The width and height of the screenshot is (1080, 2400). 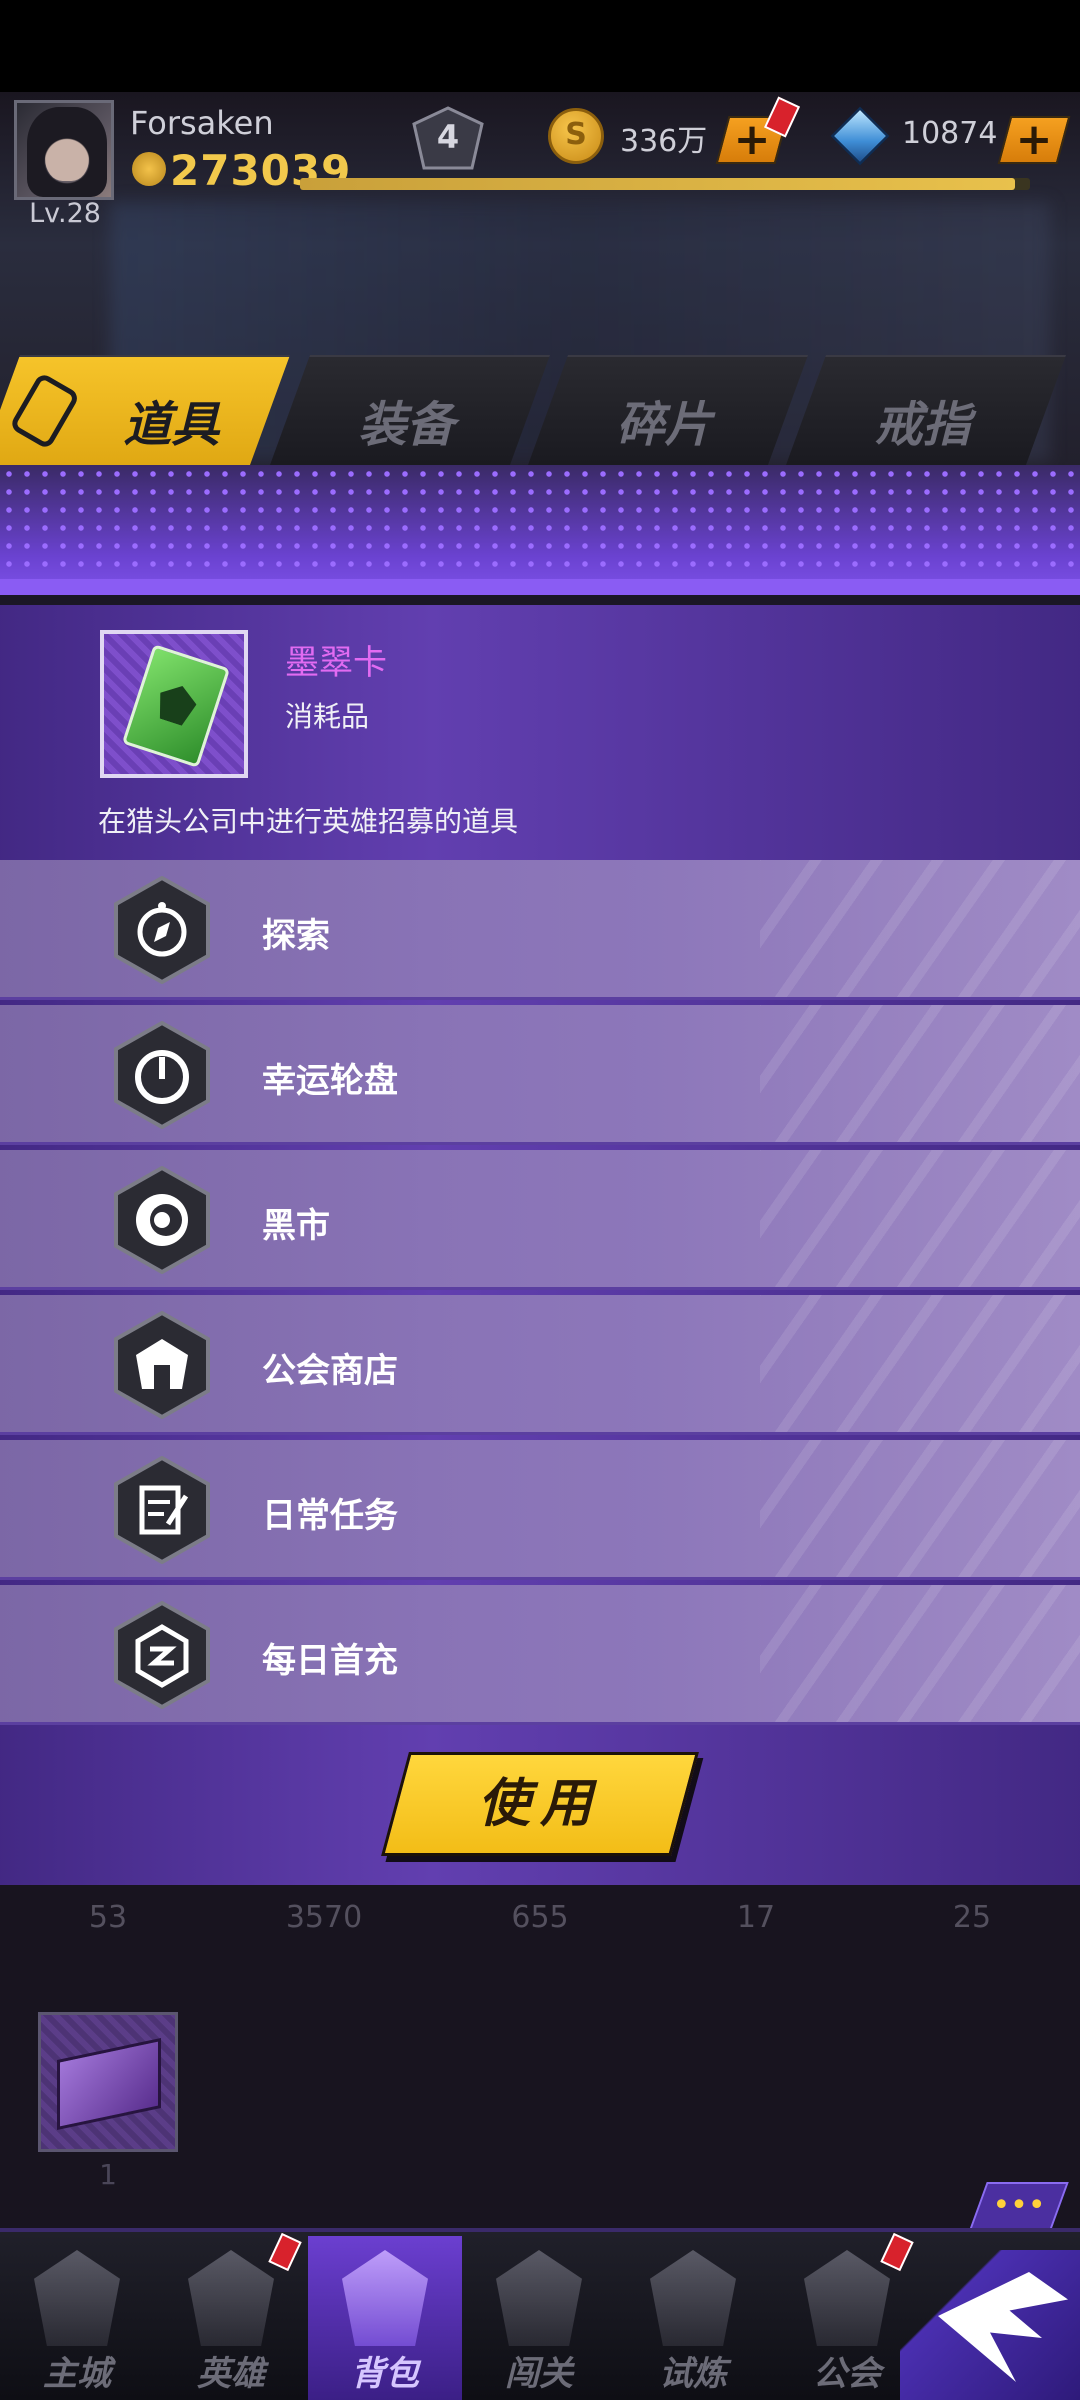 I want to click on chat-button: •••, so click(x=1019, y=2206).